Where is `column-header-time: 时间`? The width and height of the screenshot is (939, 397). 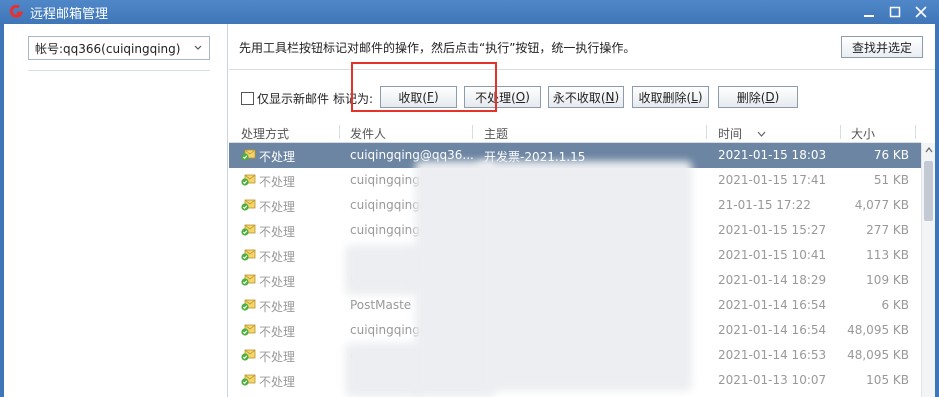
column-header-time: 时间 is located at coordinates (730, 133).